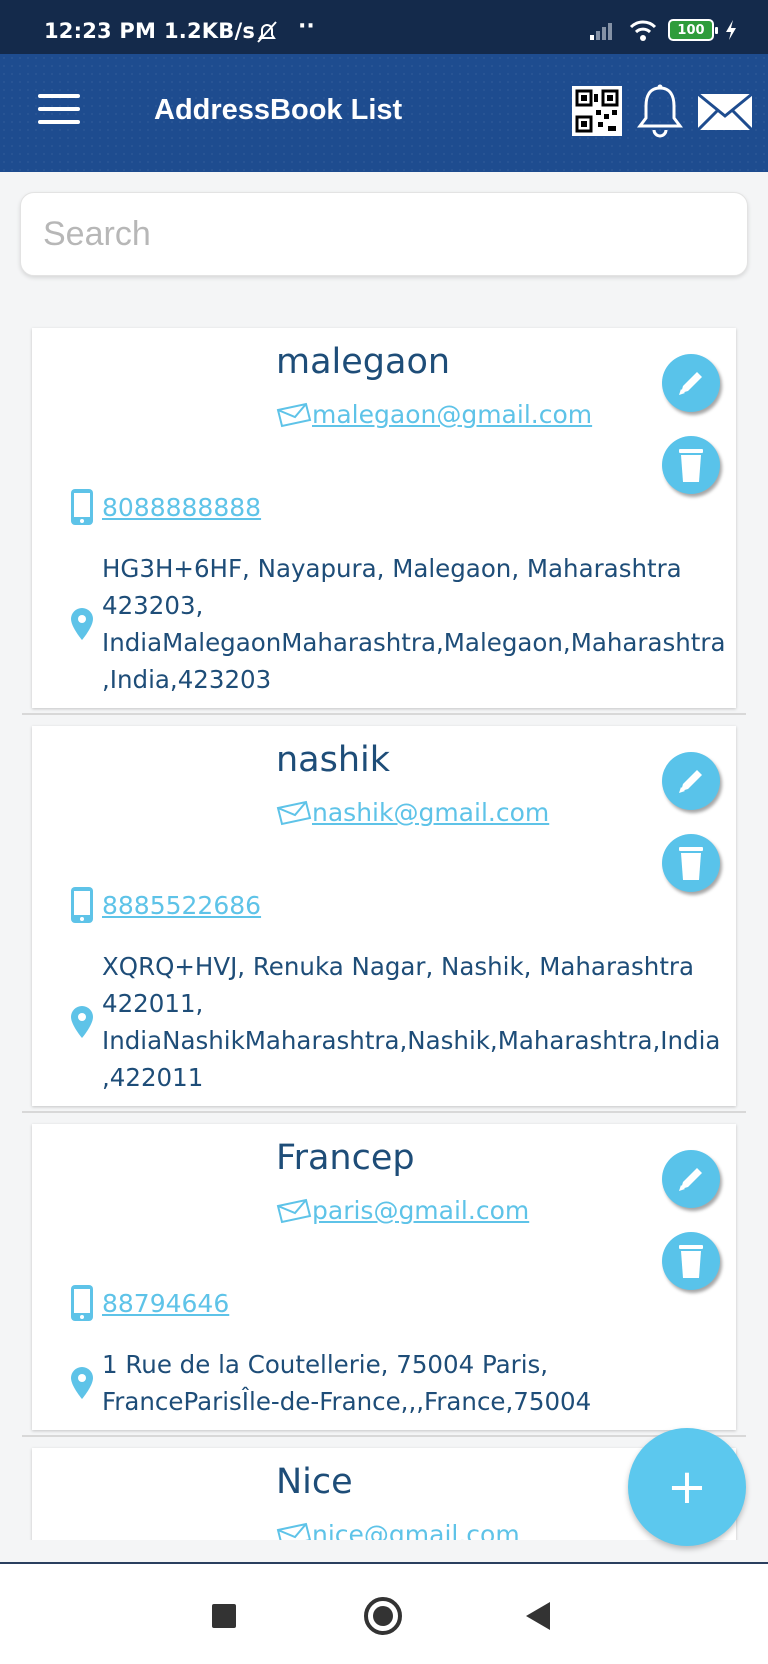 Image resolution: width=768 pixels, height=1664 pixels. What do you see at coordinates (165, 1303) in the screenshot?
I see `phone-link: 88794646` at bounding box center [165, 1303].